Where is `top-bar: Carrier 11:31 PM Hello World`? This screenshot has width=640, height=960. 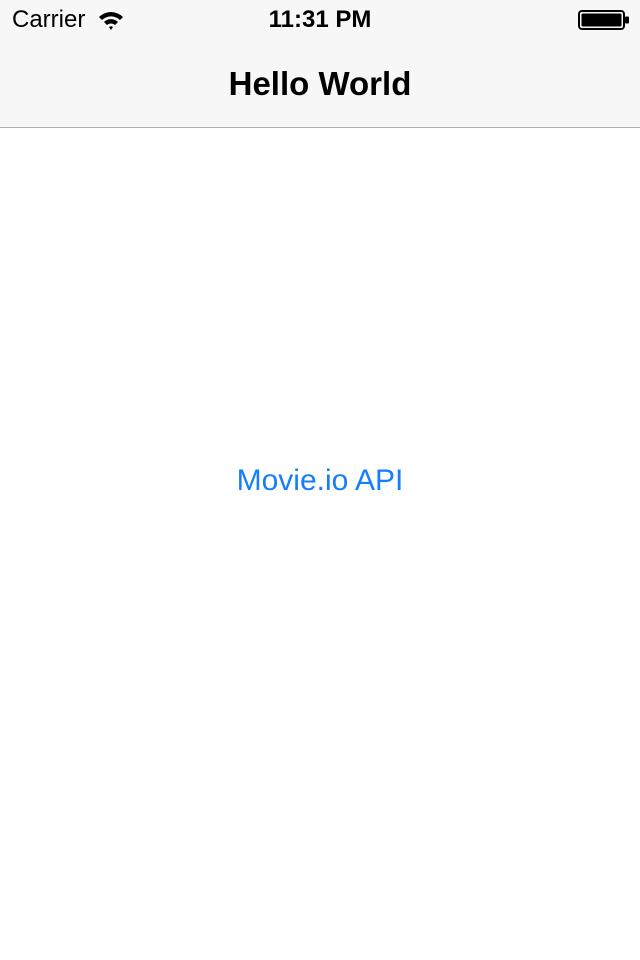 top-bar: Carrier 11:31 PM Hello World is located at coordinates (320, 64).